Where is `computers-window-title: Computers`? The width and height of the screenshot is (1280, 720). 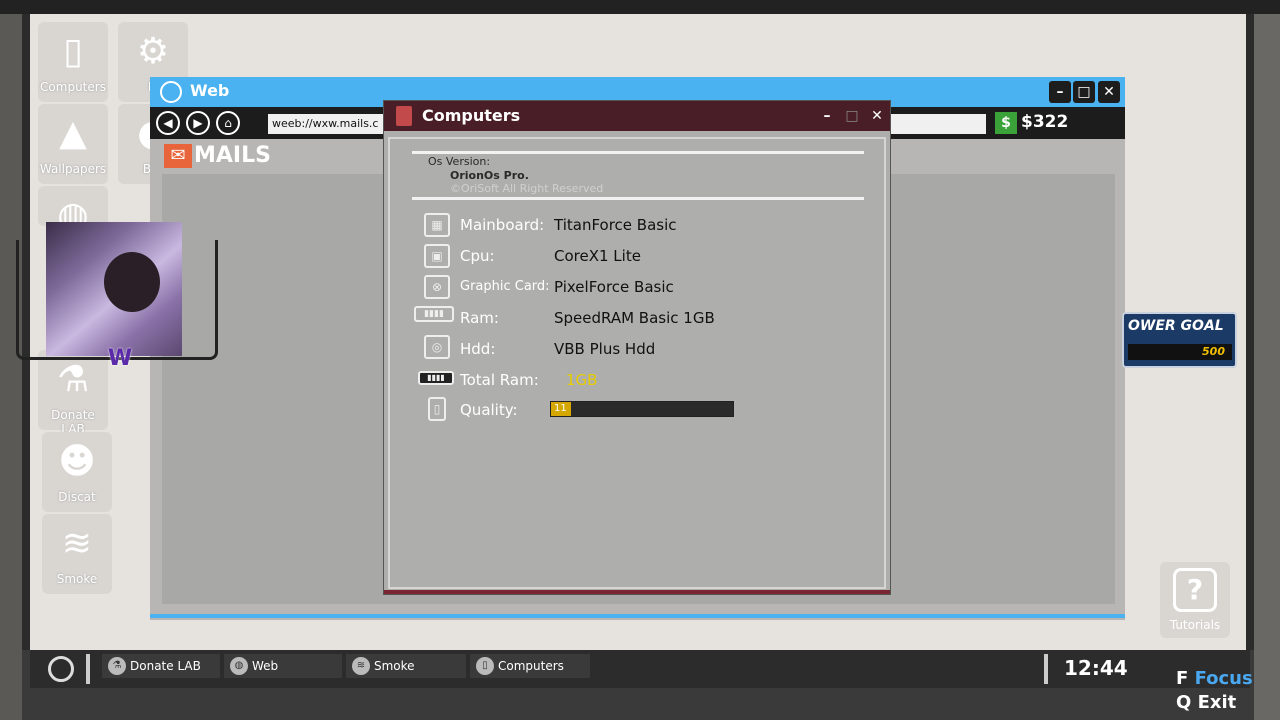
computers-window-title: Computers is located at coordinates (471, 115).